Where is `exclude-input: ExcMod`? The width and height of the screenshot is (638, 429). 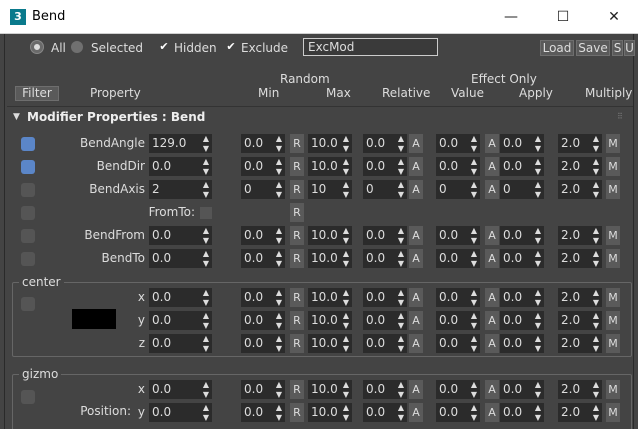
exclude-input: ExcMod is located at coordinates (370, 47).